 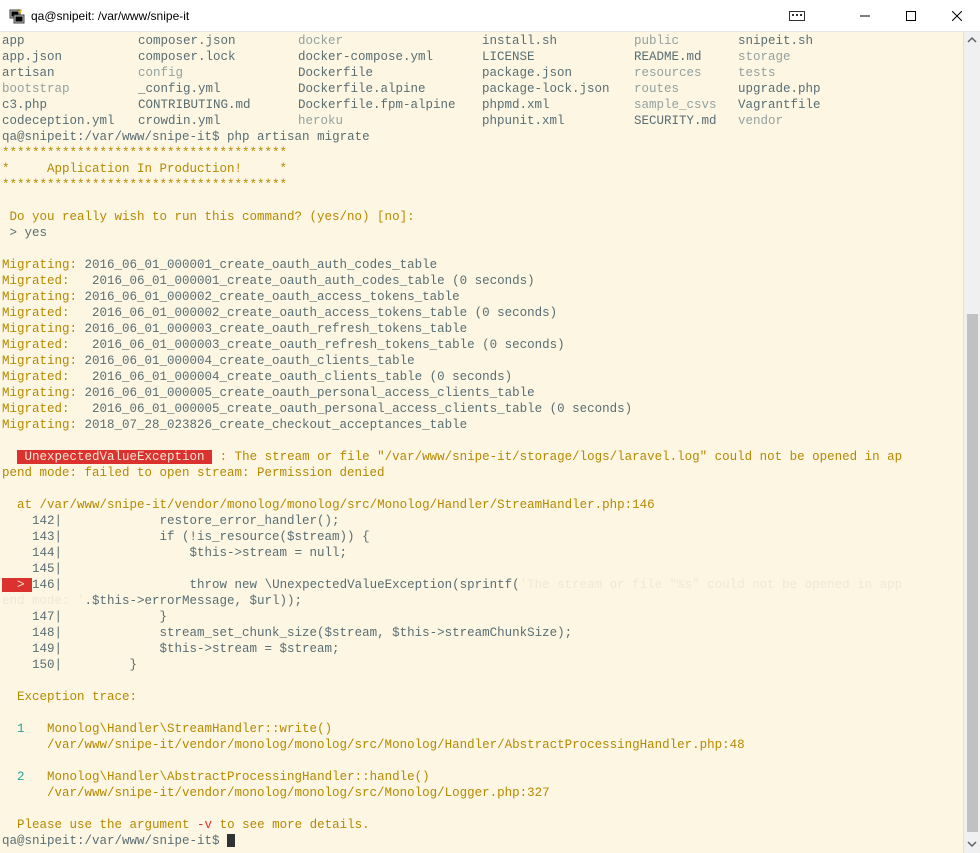 What do you see at coordinates (294, 137) in the screenshot?
I see `command-text: php artisan migrate` at bounding box center [294, 137].